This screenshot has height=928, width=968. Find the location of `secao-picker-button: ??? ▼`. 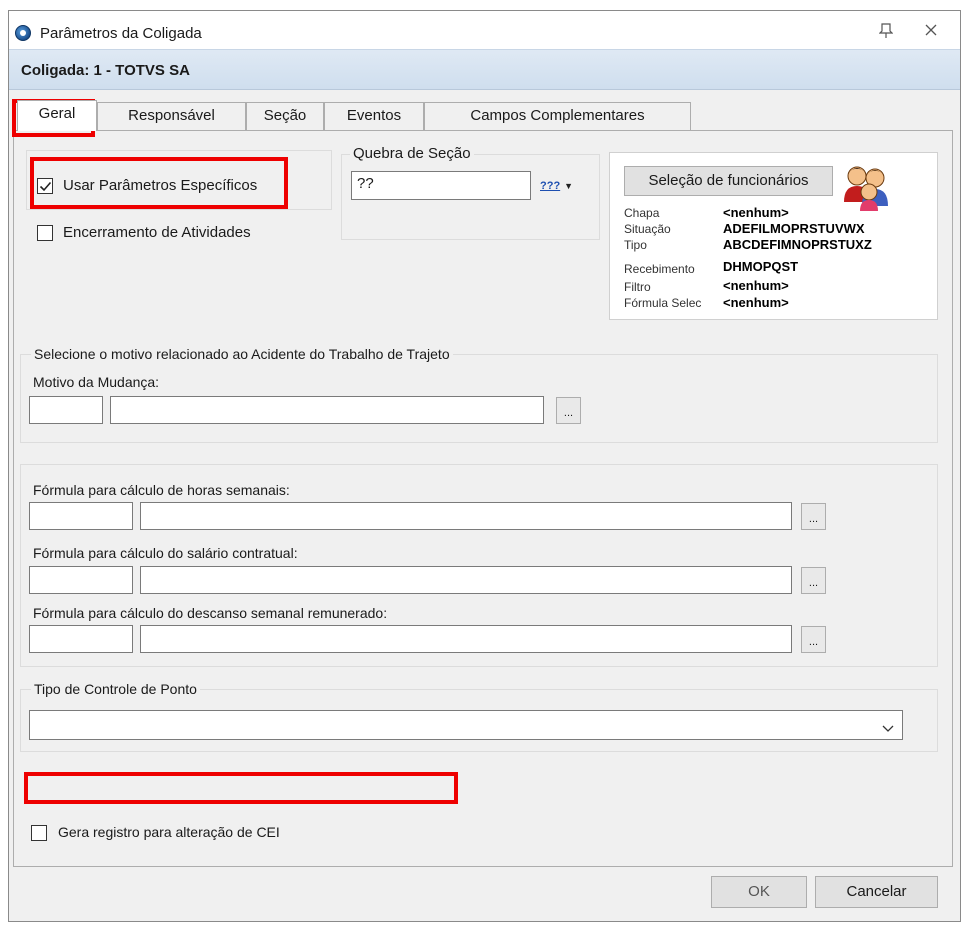

secao-picker-button: ??? ▼ is located at coordinates (561, 186).